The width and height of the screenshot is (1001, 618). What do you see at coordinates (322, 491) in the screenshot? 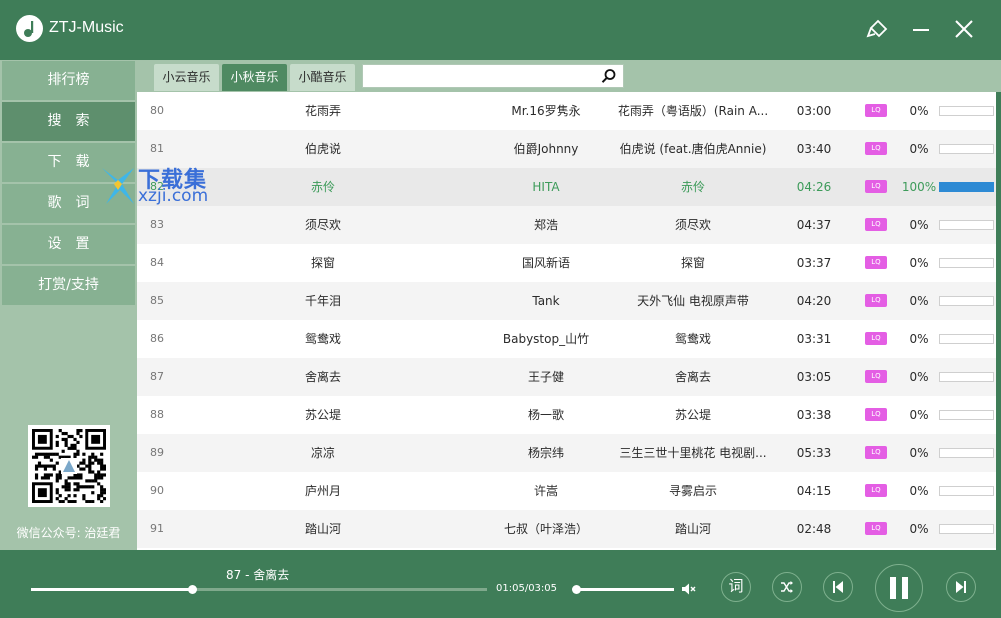
I see `song-title: 庐州月` at bounding box center [322, 491].